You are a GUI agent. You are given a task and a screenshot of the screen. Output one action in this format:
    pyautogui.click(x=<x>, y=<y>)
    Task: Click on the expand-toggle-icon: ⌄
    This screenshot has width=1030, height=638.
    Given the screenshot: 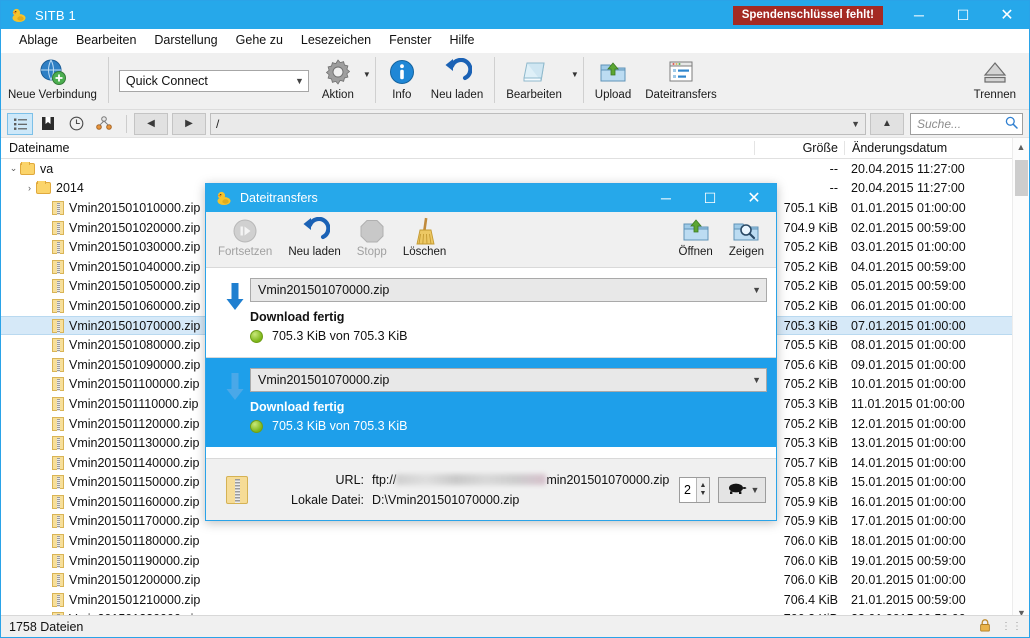 What is the action you would take?
    pyautogui.click(x=13, y=168)
    